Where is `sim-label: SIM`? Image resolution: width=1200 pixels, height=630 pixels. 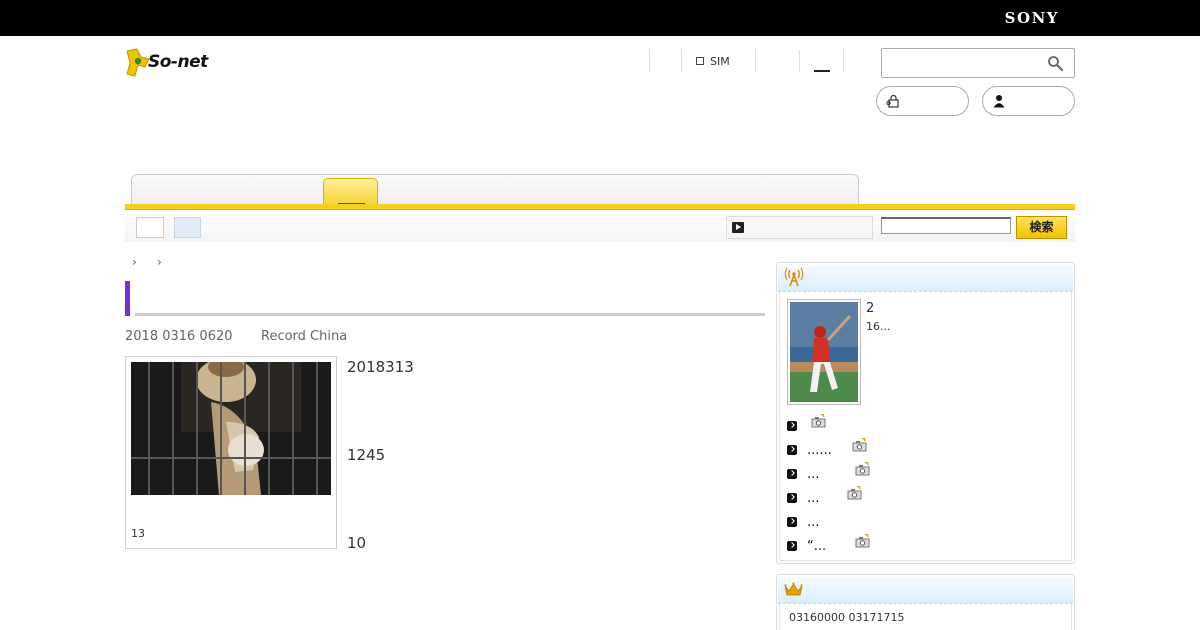
sim-label: SIM is located at coordinates (720, 61).